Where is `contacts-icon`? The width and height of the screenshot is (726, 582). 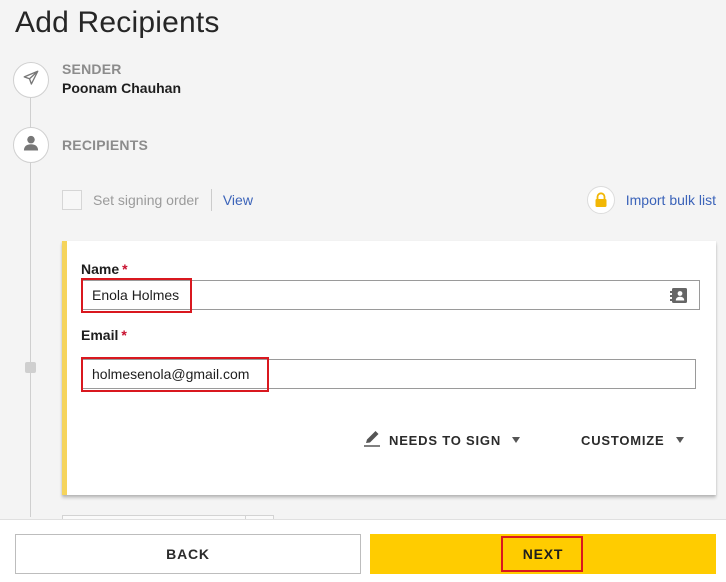 contacts-icon is located at coordinates (679, 295).